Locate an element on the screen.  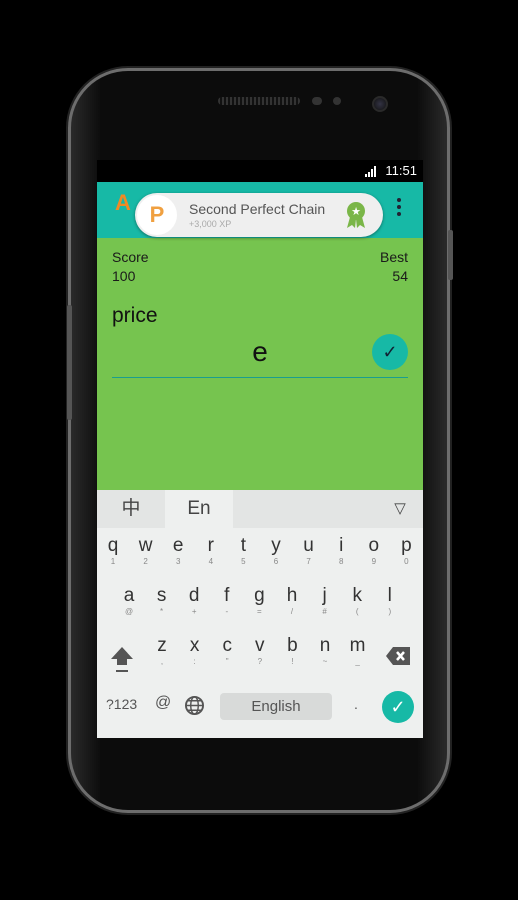
key-label: j is located at coordinates (324, 595).